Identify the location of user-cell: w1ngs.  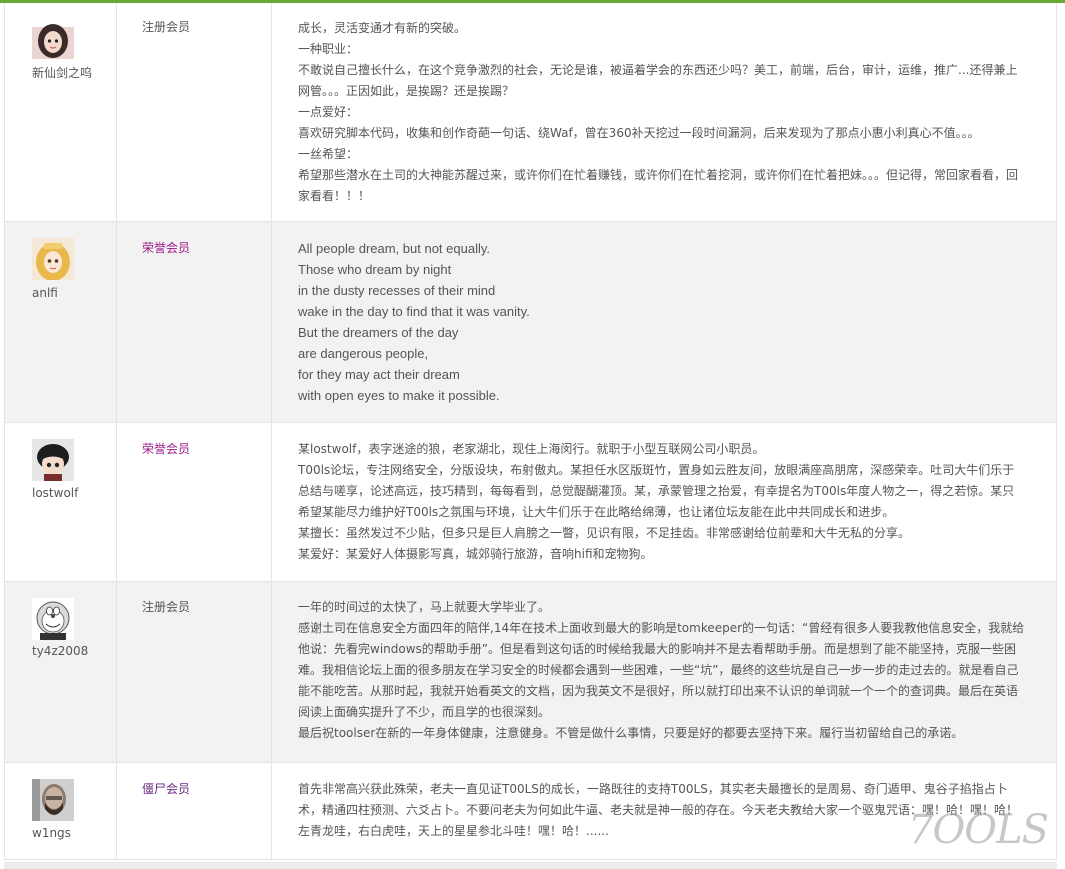
(61, 811).